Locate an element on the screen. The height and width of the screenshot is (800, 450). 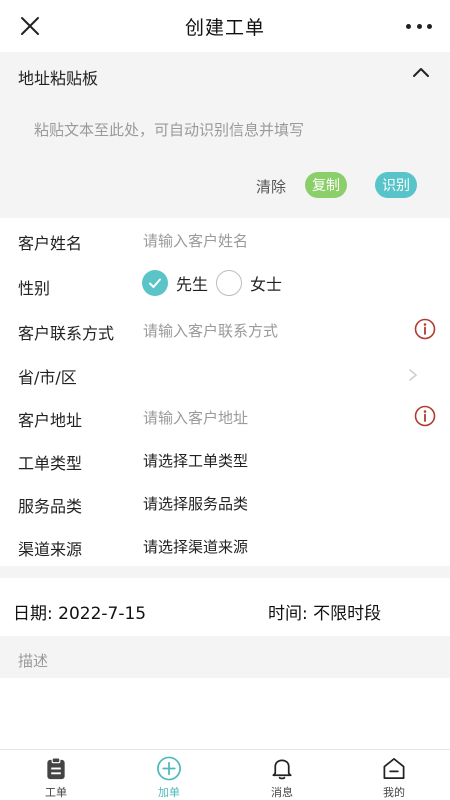
contact-row: 客户联系方式 请输入客户联系方式 is located at coordinates (225, 330).